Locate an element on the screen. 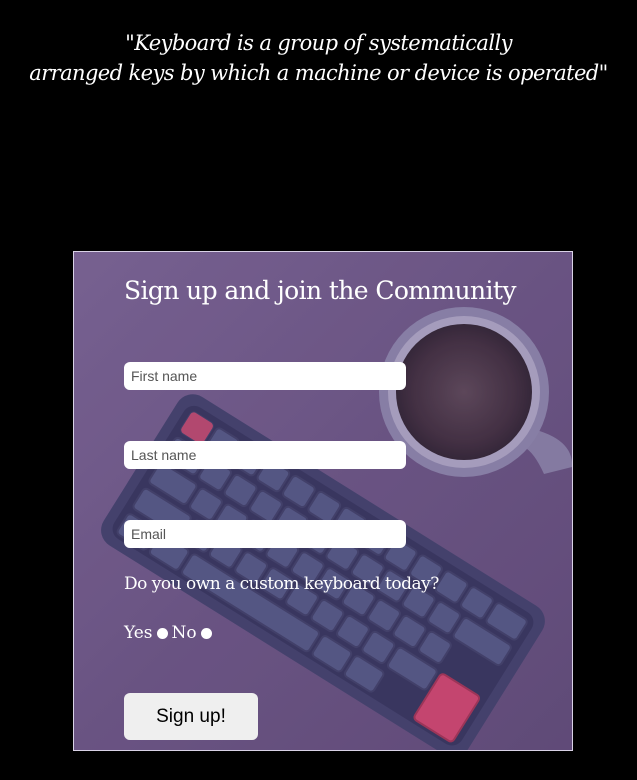  form-heading: Sign up and join the Community is located at coordinates (320, 290).